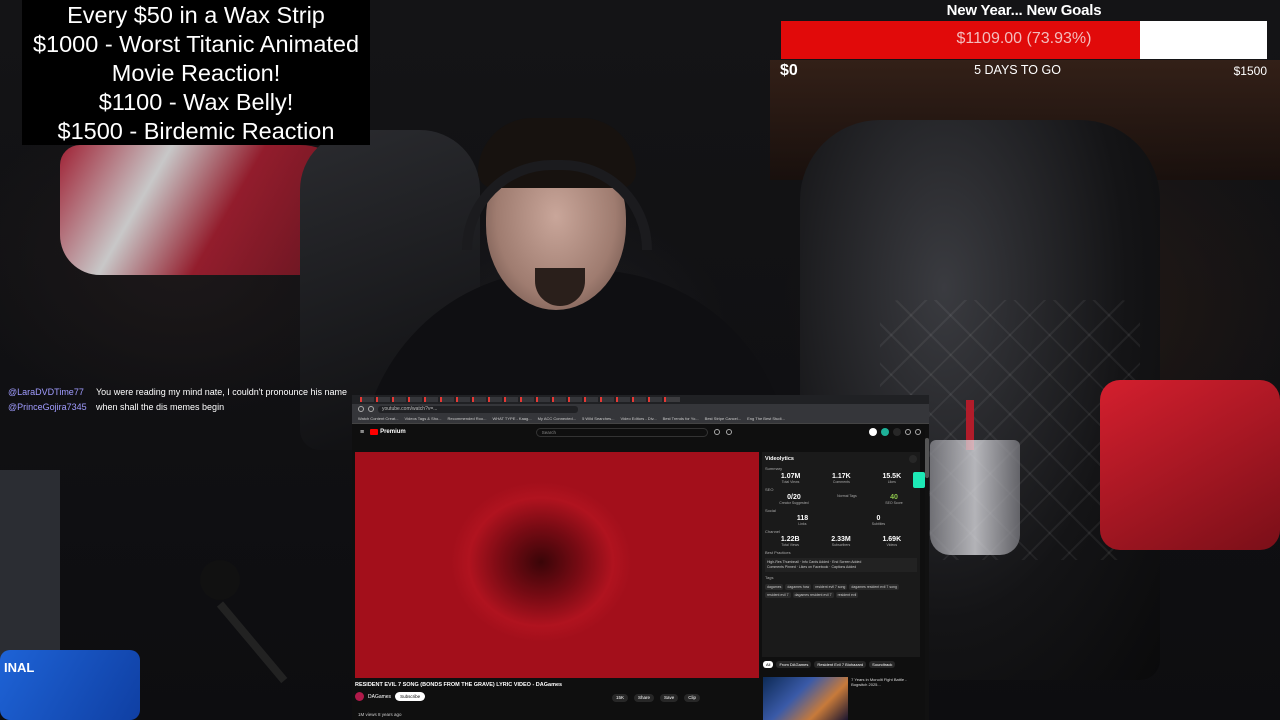  I want to click on search-input: Search, so click(621, 432).